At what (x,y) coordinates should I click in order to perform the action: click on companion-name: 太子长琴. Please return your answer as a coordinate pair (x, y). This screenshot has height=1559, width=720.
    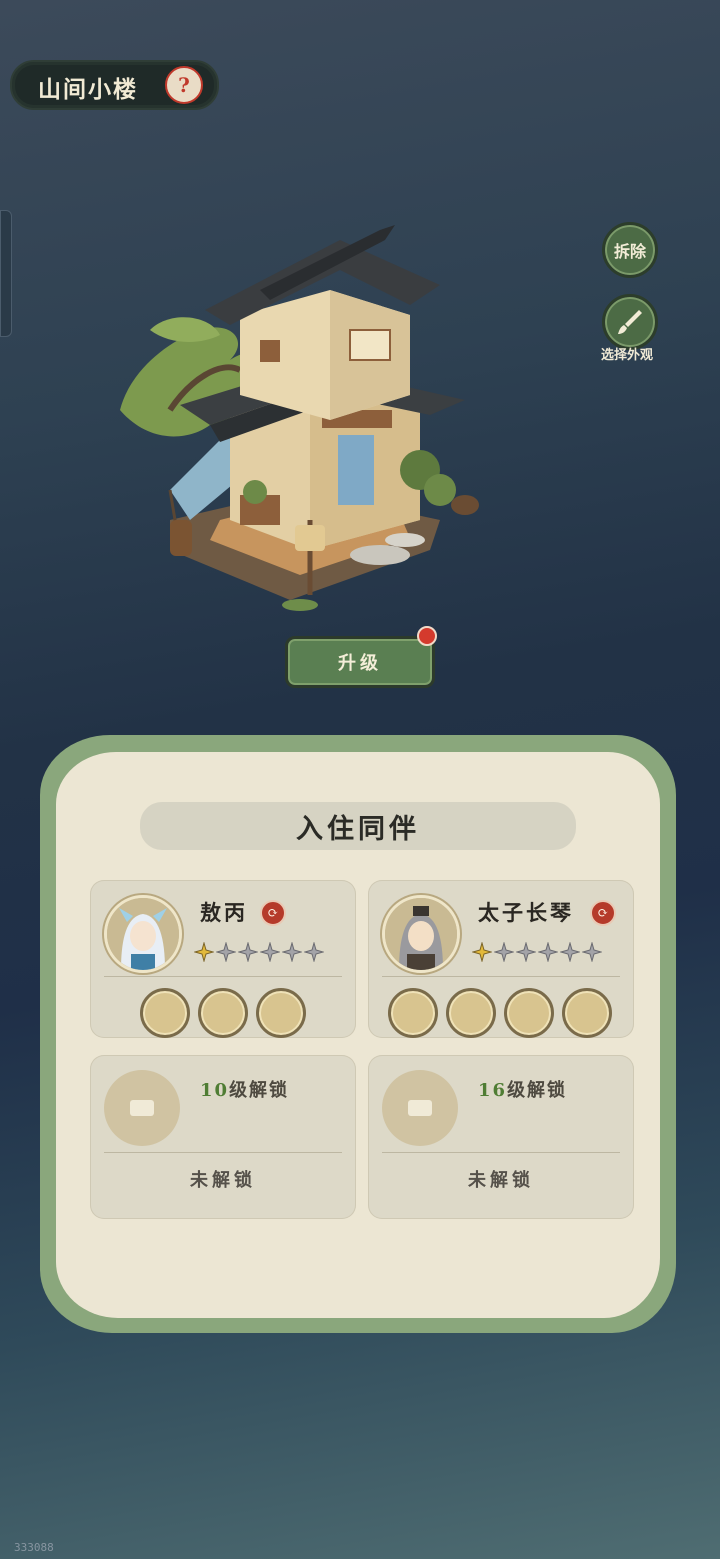
    Looking at the image, I should click on (526, 912).